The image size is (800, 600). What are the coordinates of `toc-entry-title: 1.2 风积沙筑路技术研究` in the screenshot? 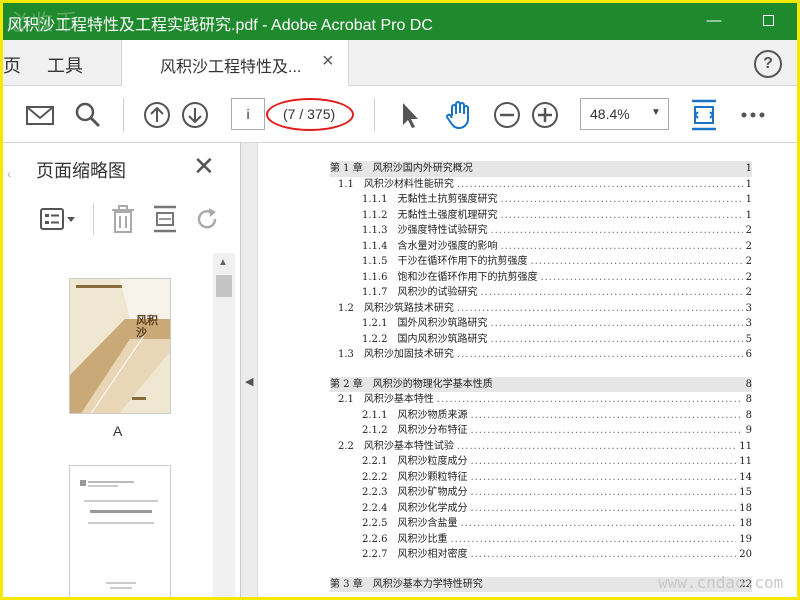 It's located at (396, 308).